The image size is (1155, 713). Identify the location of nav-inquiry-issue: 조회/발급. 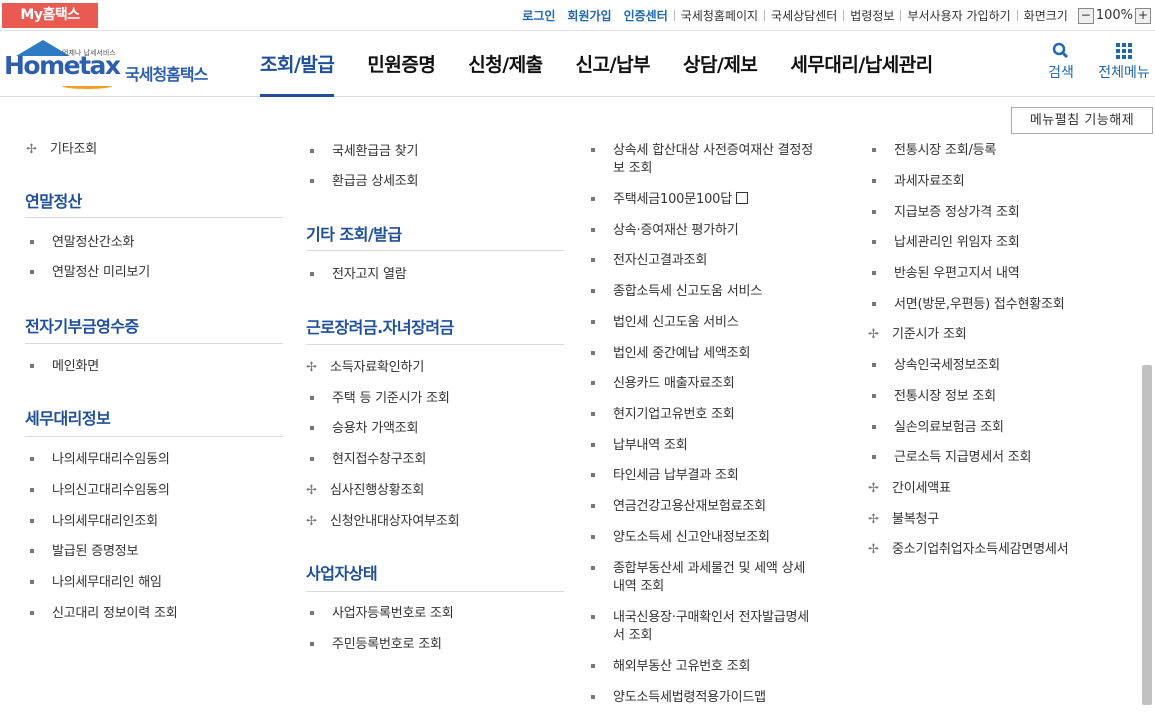
(297, 64).